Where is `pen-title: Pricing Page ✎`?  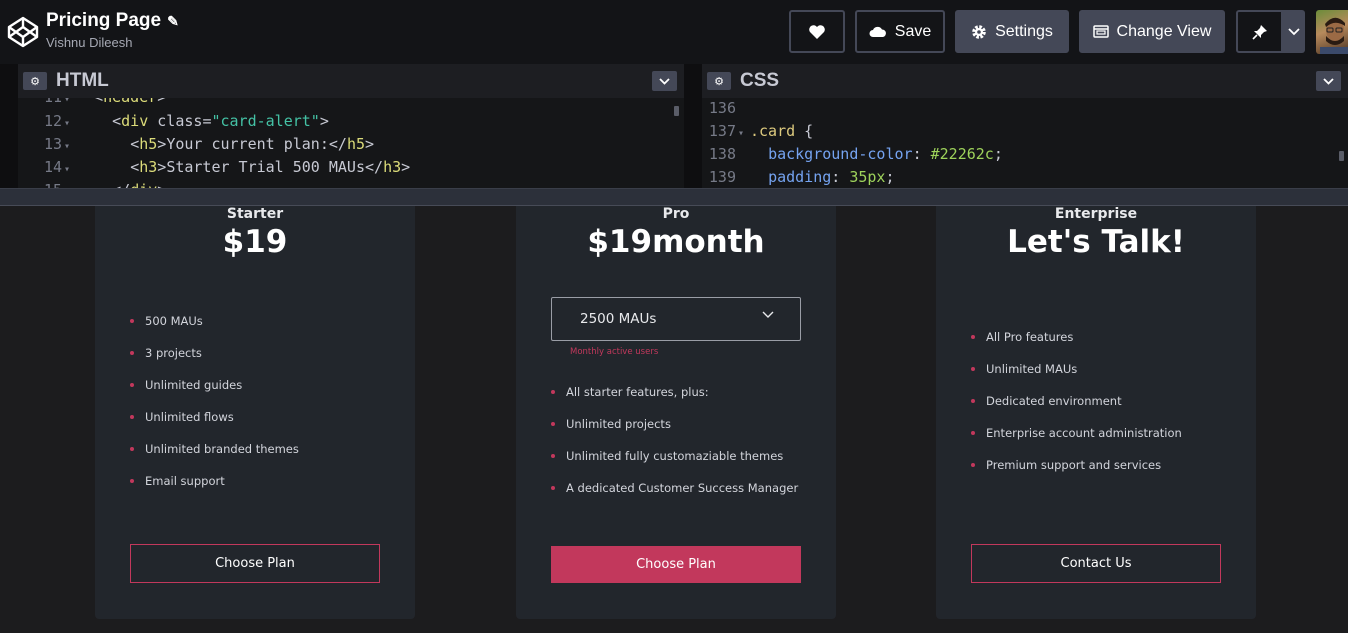
pen-title: Pricing Page ✎ is located at coordinates (112, 21).